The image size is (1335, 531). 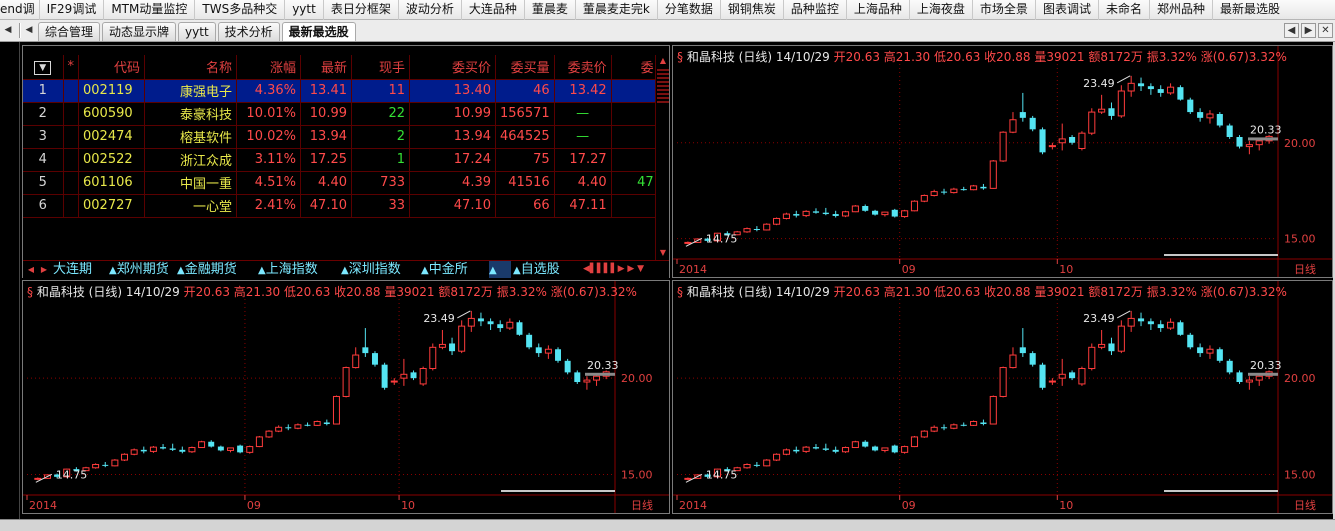 I want to click on column-menu-icon: ▼, so click(x=43, y=67).